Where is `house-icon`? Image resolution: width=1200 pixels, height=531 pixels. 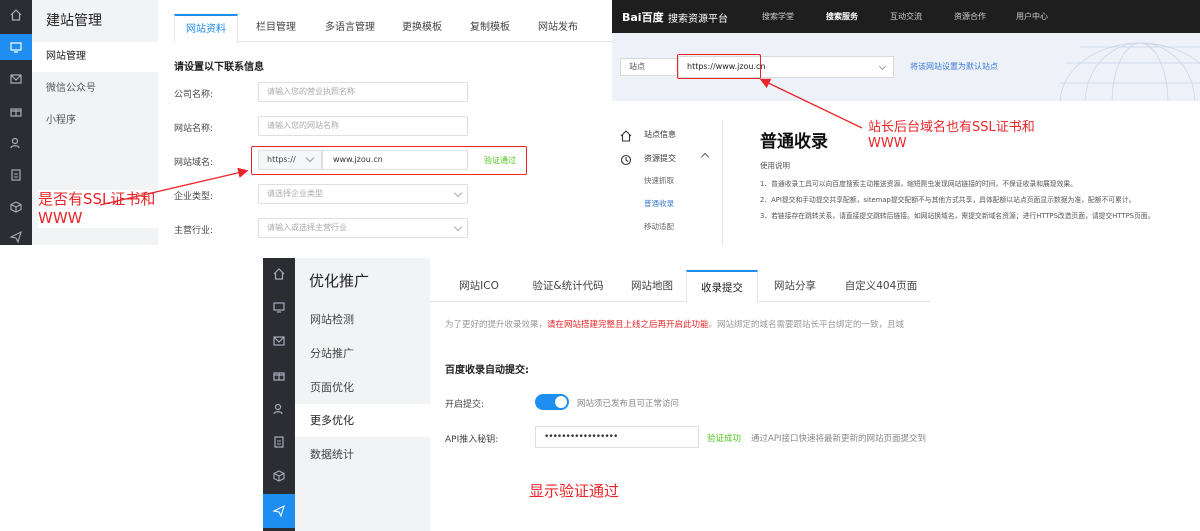
house-icon is located at coordinates (626, 136).